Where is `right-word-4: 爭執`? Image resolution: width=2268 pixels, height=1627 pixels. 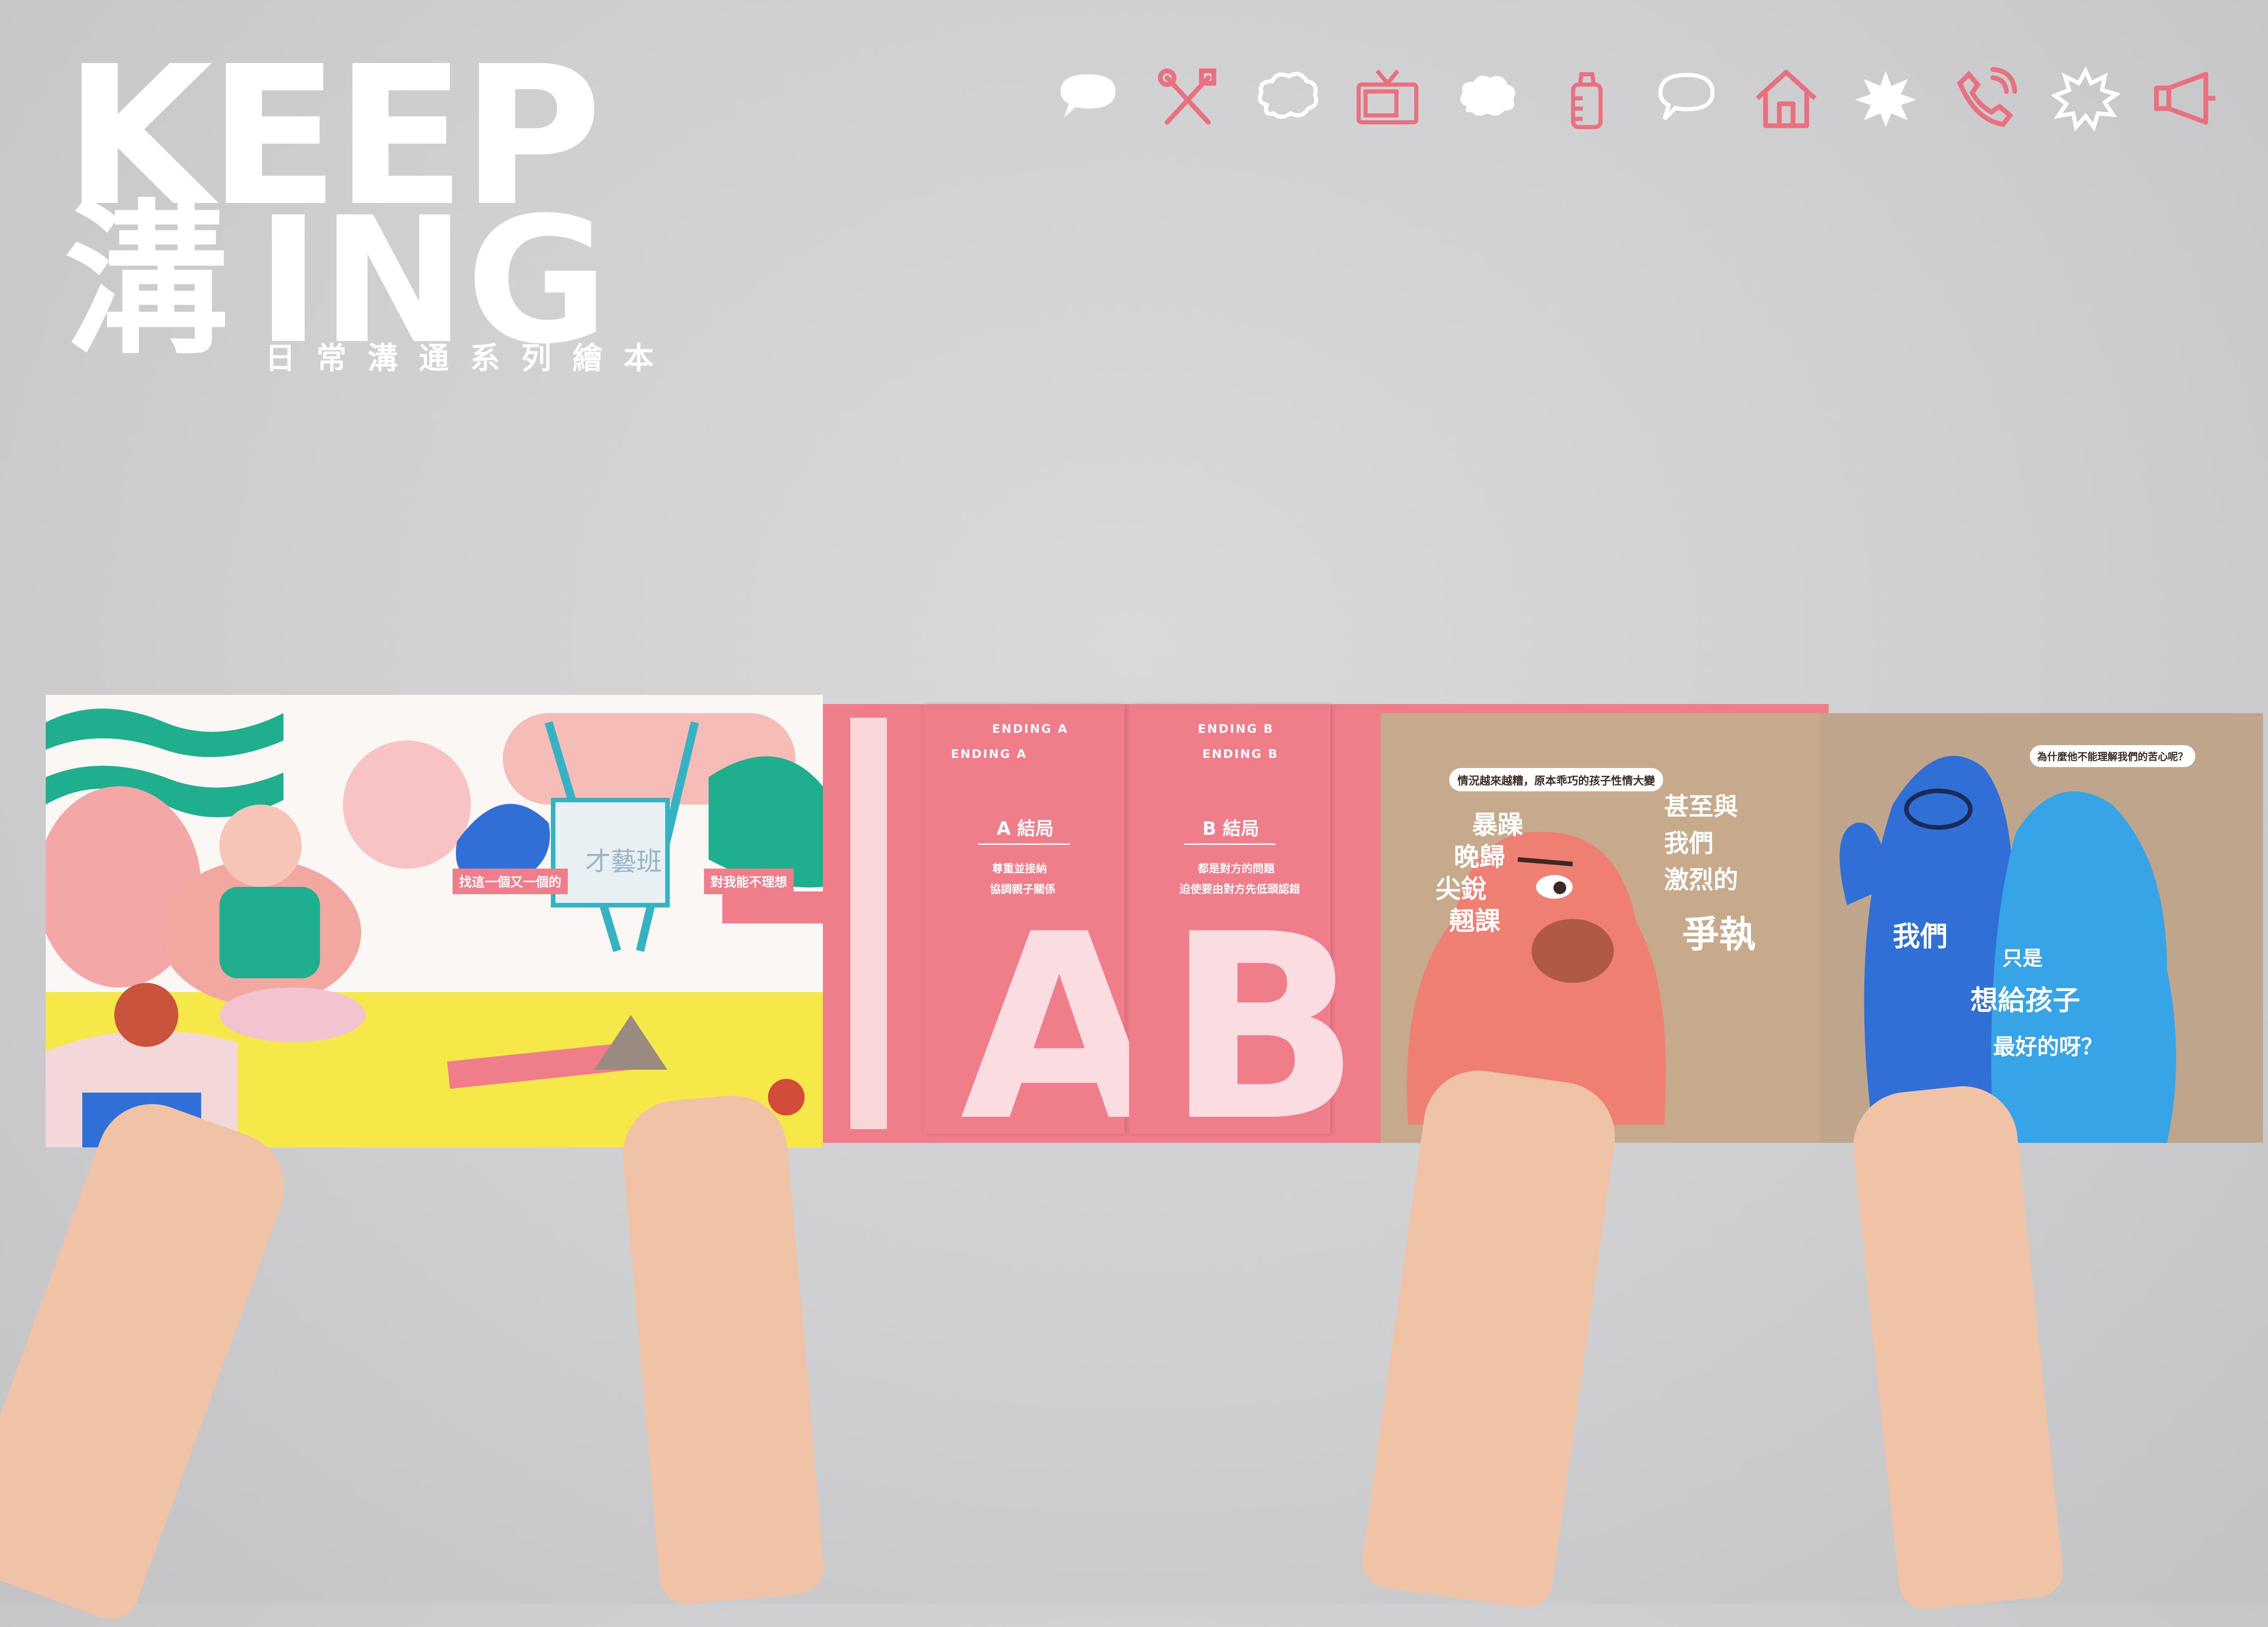
right-word-4: 爭執 is located at coordinates (1719, 934).